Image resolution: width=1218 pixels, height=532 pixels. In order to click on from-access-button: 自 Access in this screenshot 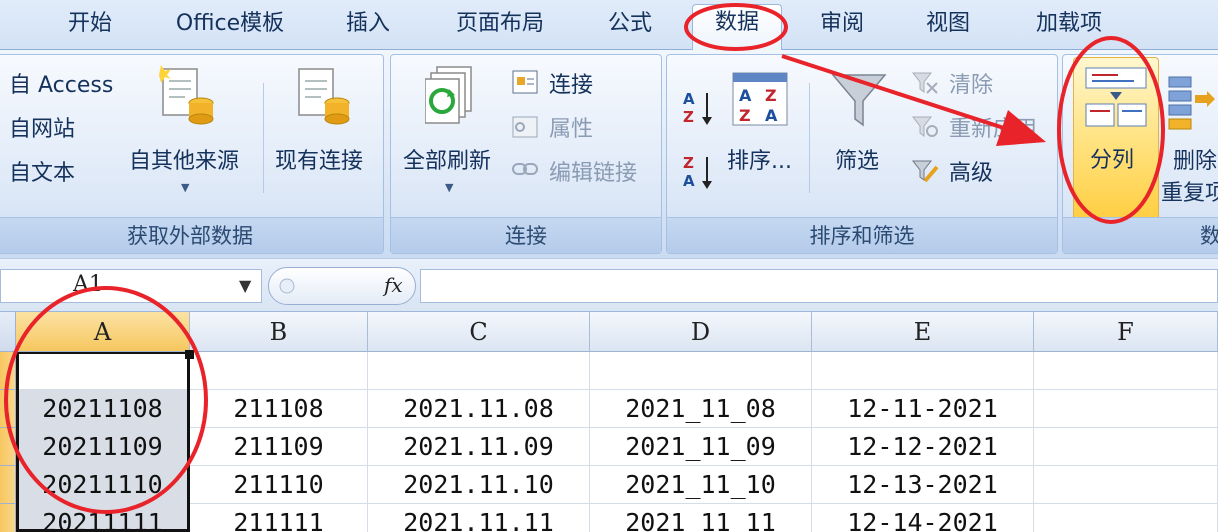, I will do `click(61, 83)`.